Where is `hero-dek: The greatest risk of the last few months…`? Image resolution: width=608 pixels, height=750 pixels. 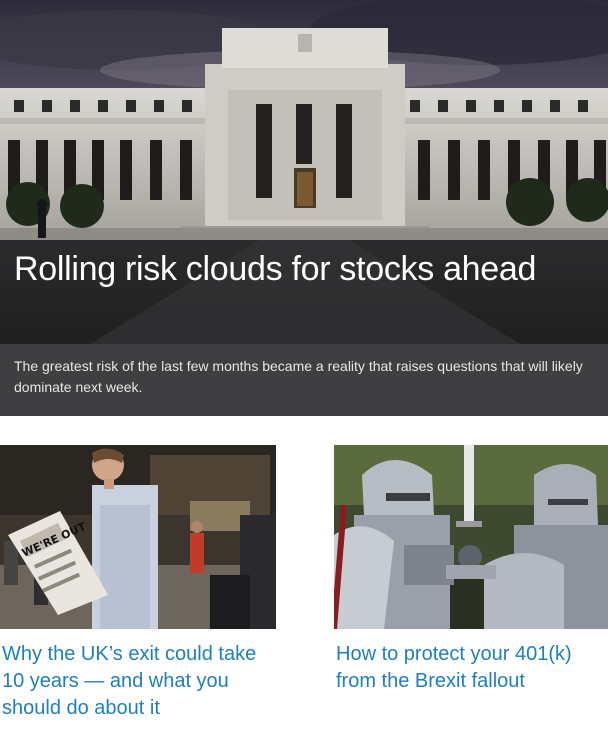 hero-dek: The greatest risk of the last few months… is located at coordinates (304, 380).